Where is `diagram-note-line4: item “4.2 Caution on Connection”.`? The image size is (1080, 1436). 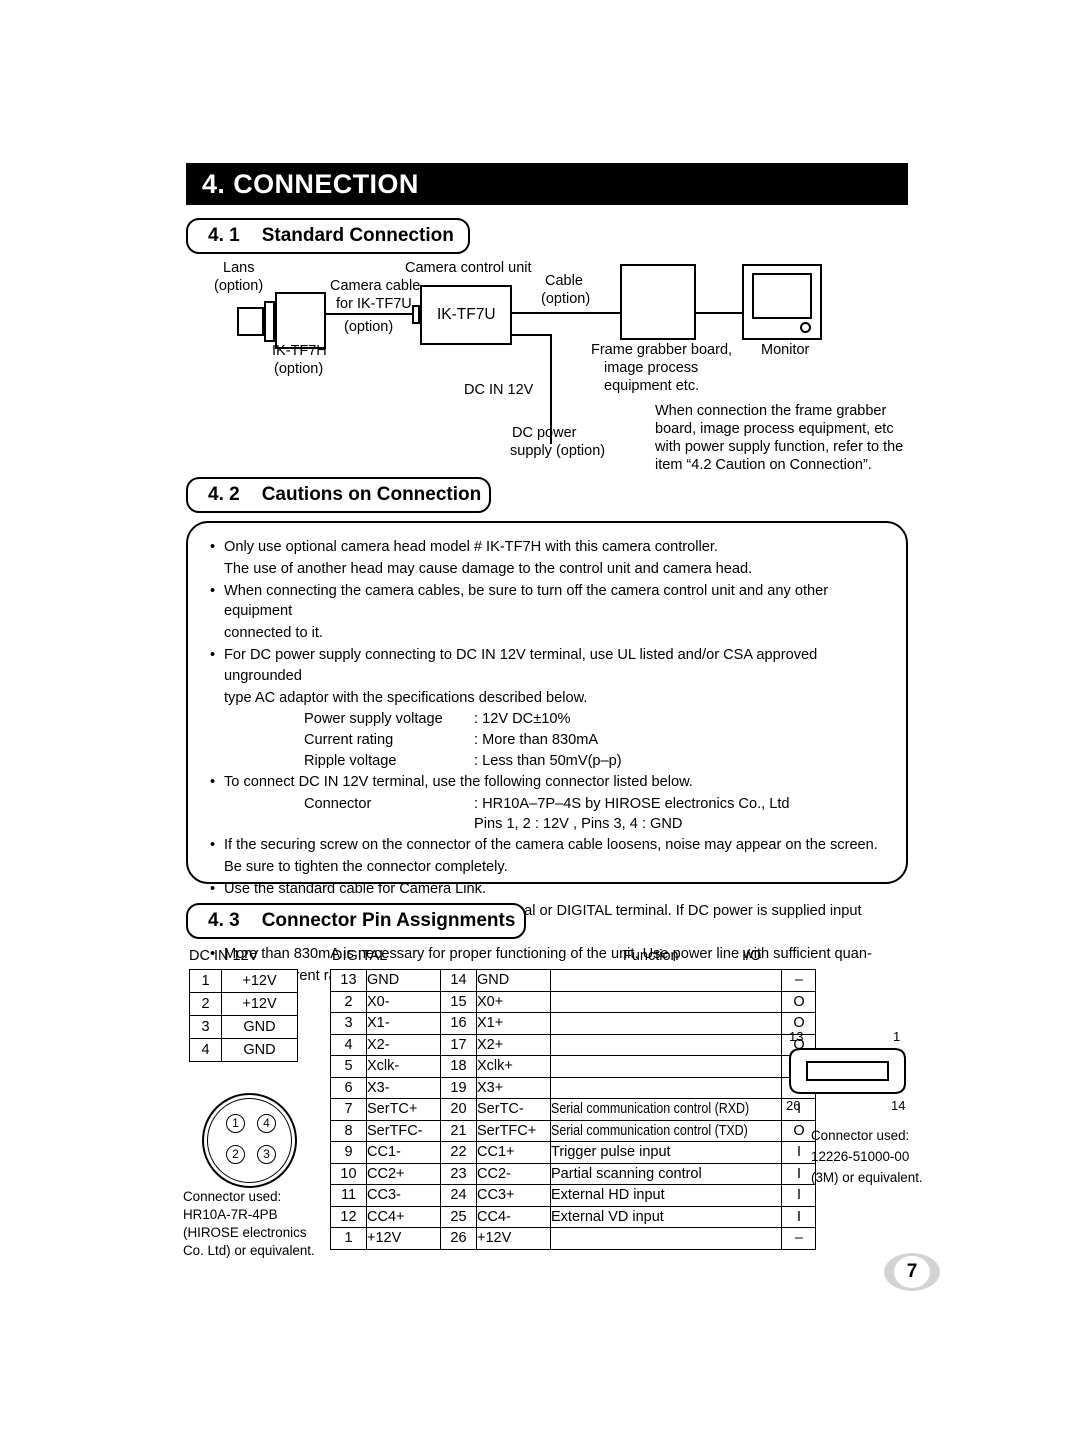 diagram-note-line4: item “4.2 Caution on Connection”. is located at coordinates (763, 465).